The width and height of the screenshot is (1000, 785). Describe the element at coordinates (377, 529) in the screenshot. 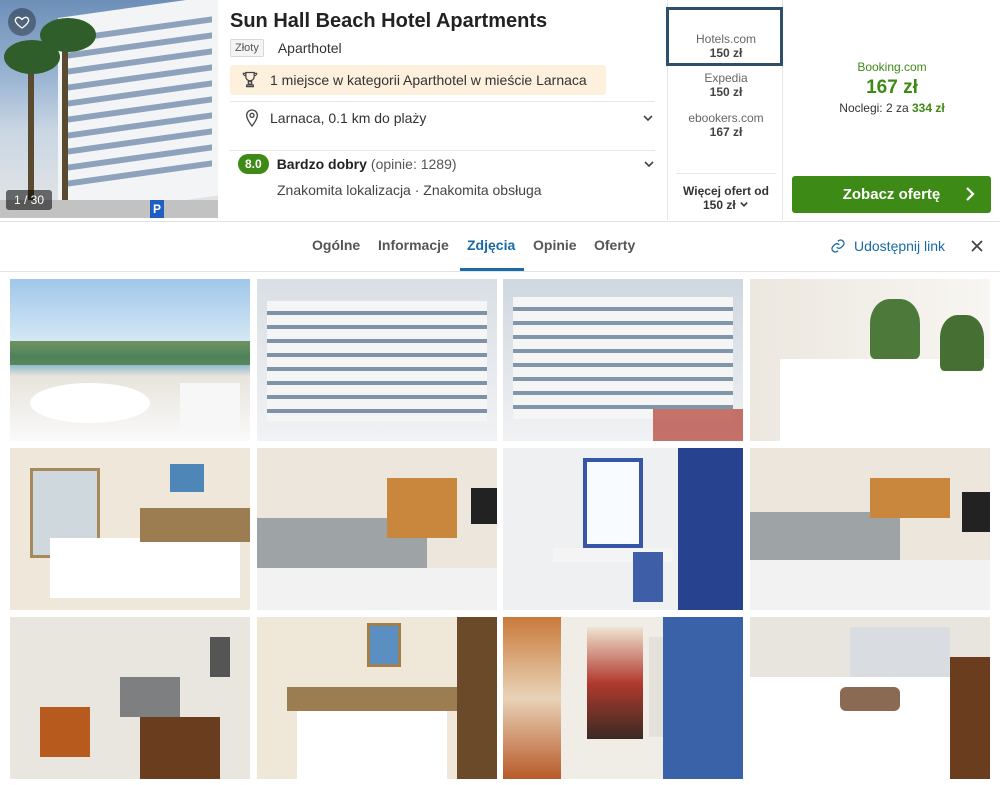

I see `photo-living-room` at that location.